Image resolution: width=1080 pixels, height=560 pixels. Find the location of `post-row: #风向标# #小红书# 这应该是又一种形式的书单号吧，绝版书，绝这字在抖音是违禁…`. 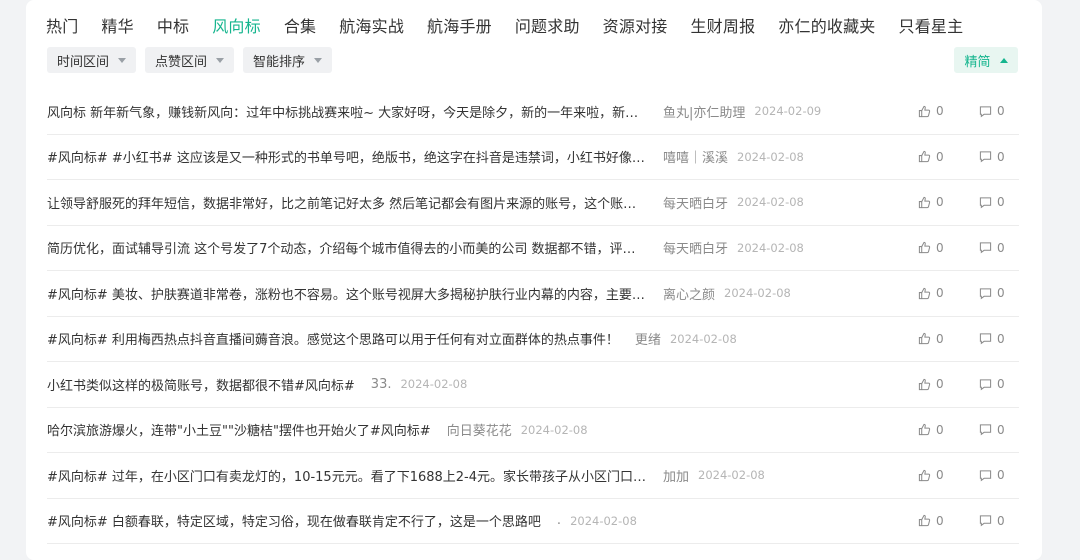

post-row: #风向标# #小红书# 这应该是又一种形式的书单号吧，绝版书，绝这字在抖音是违禁… is located at coordinates (533, 157).